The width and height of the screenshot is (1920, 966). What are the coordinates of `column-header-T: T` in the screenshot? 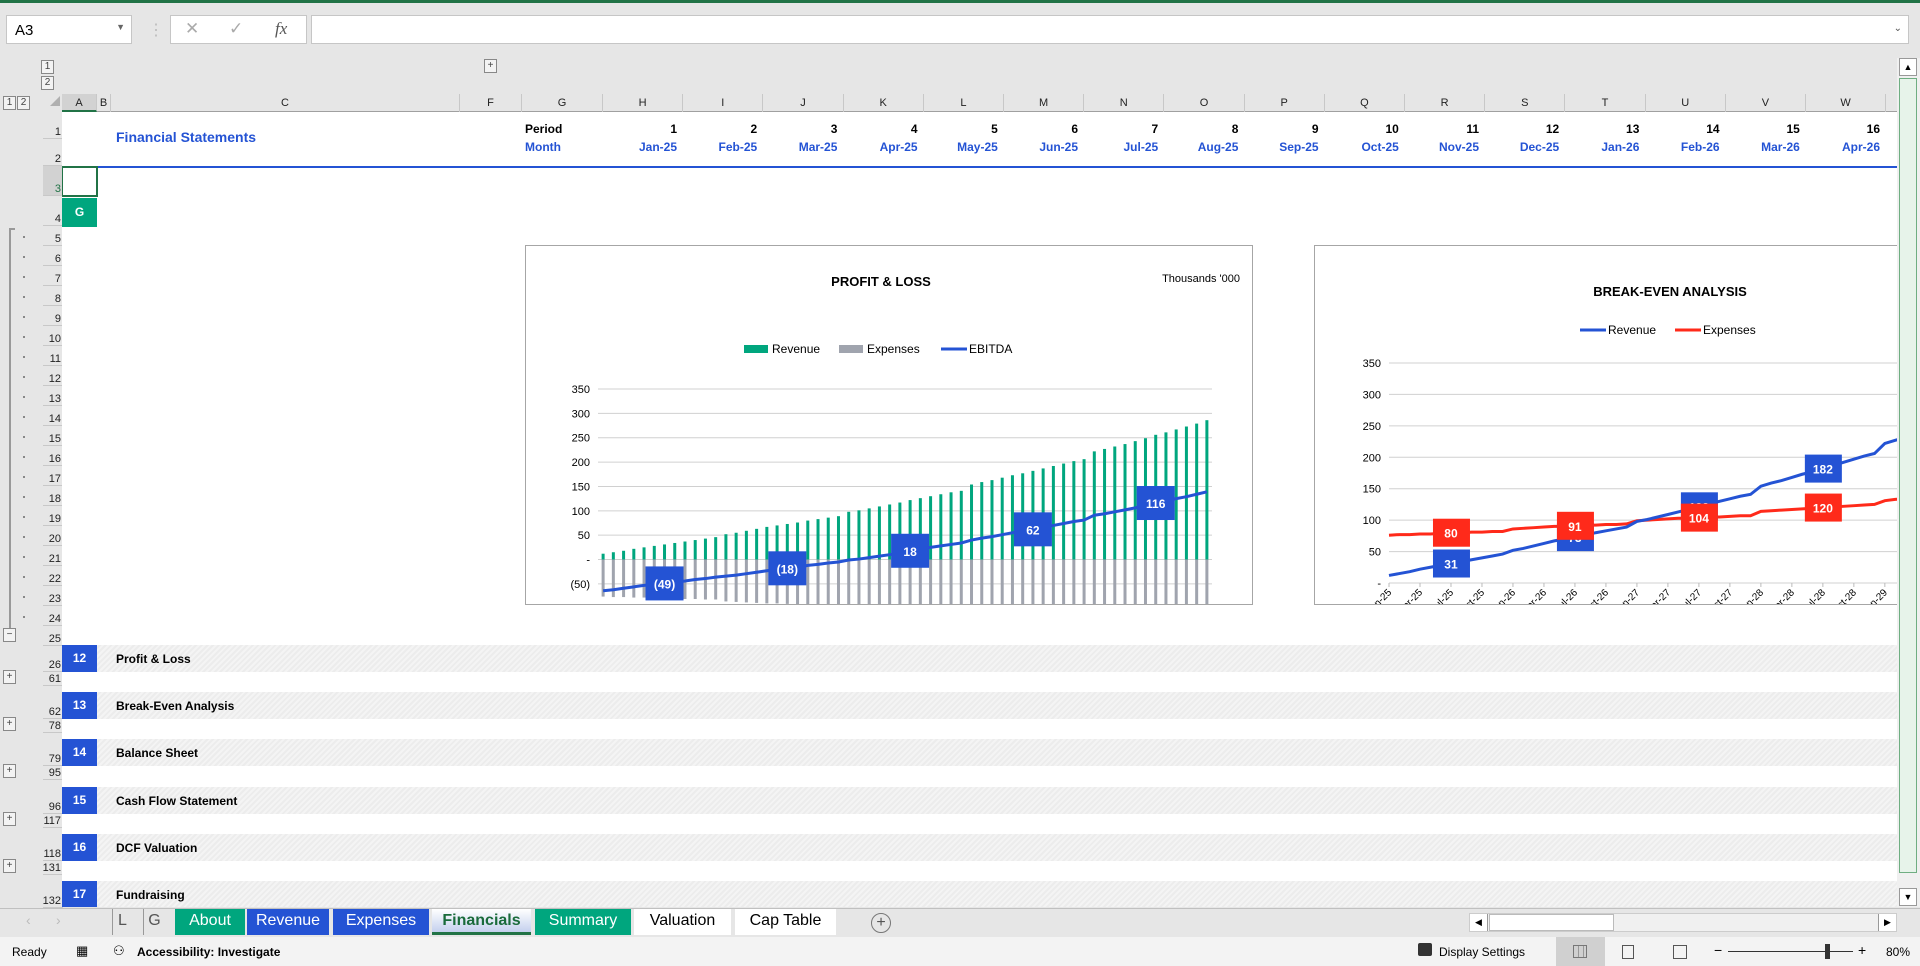 It's located at (1605, 103).